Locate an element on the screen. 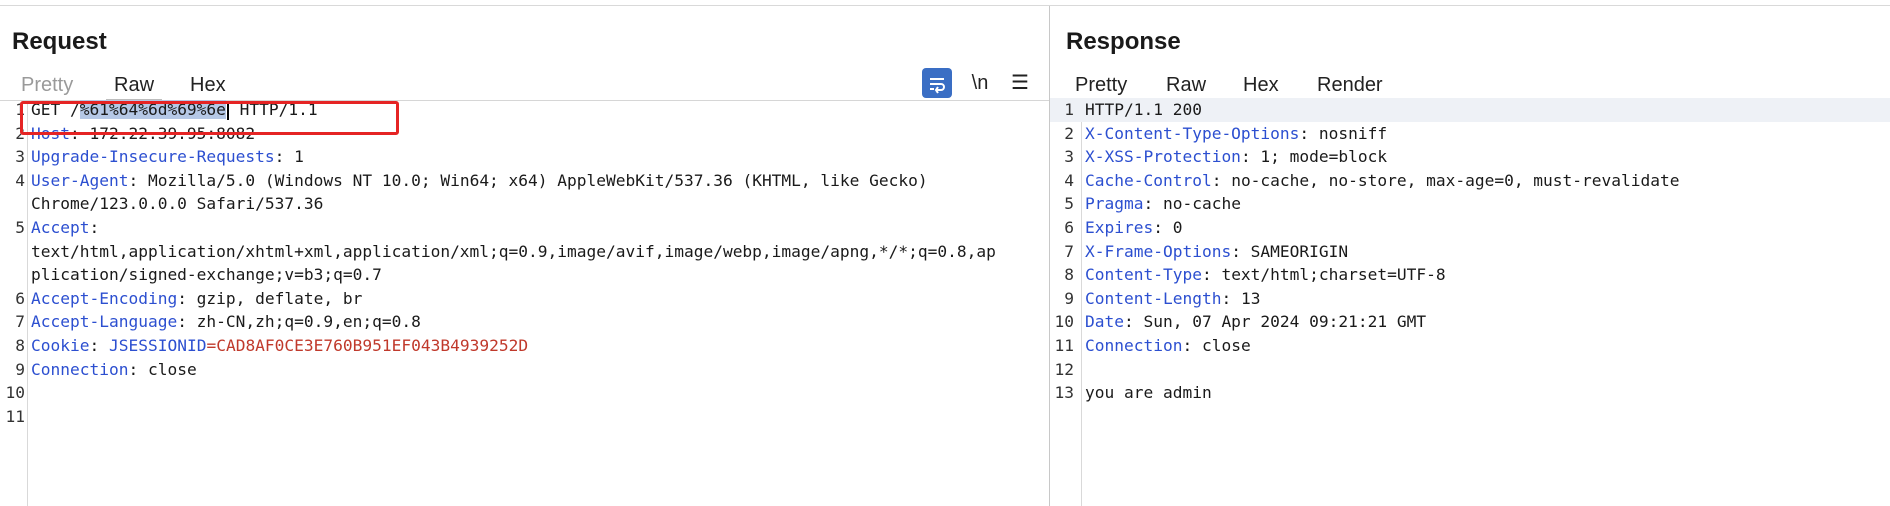 The width and height of the screenshot is (1890, 506). text-caret is located at coordinates (227, 110).